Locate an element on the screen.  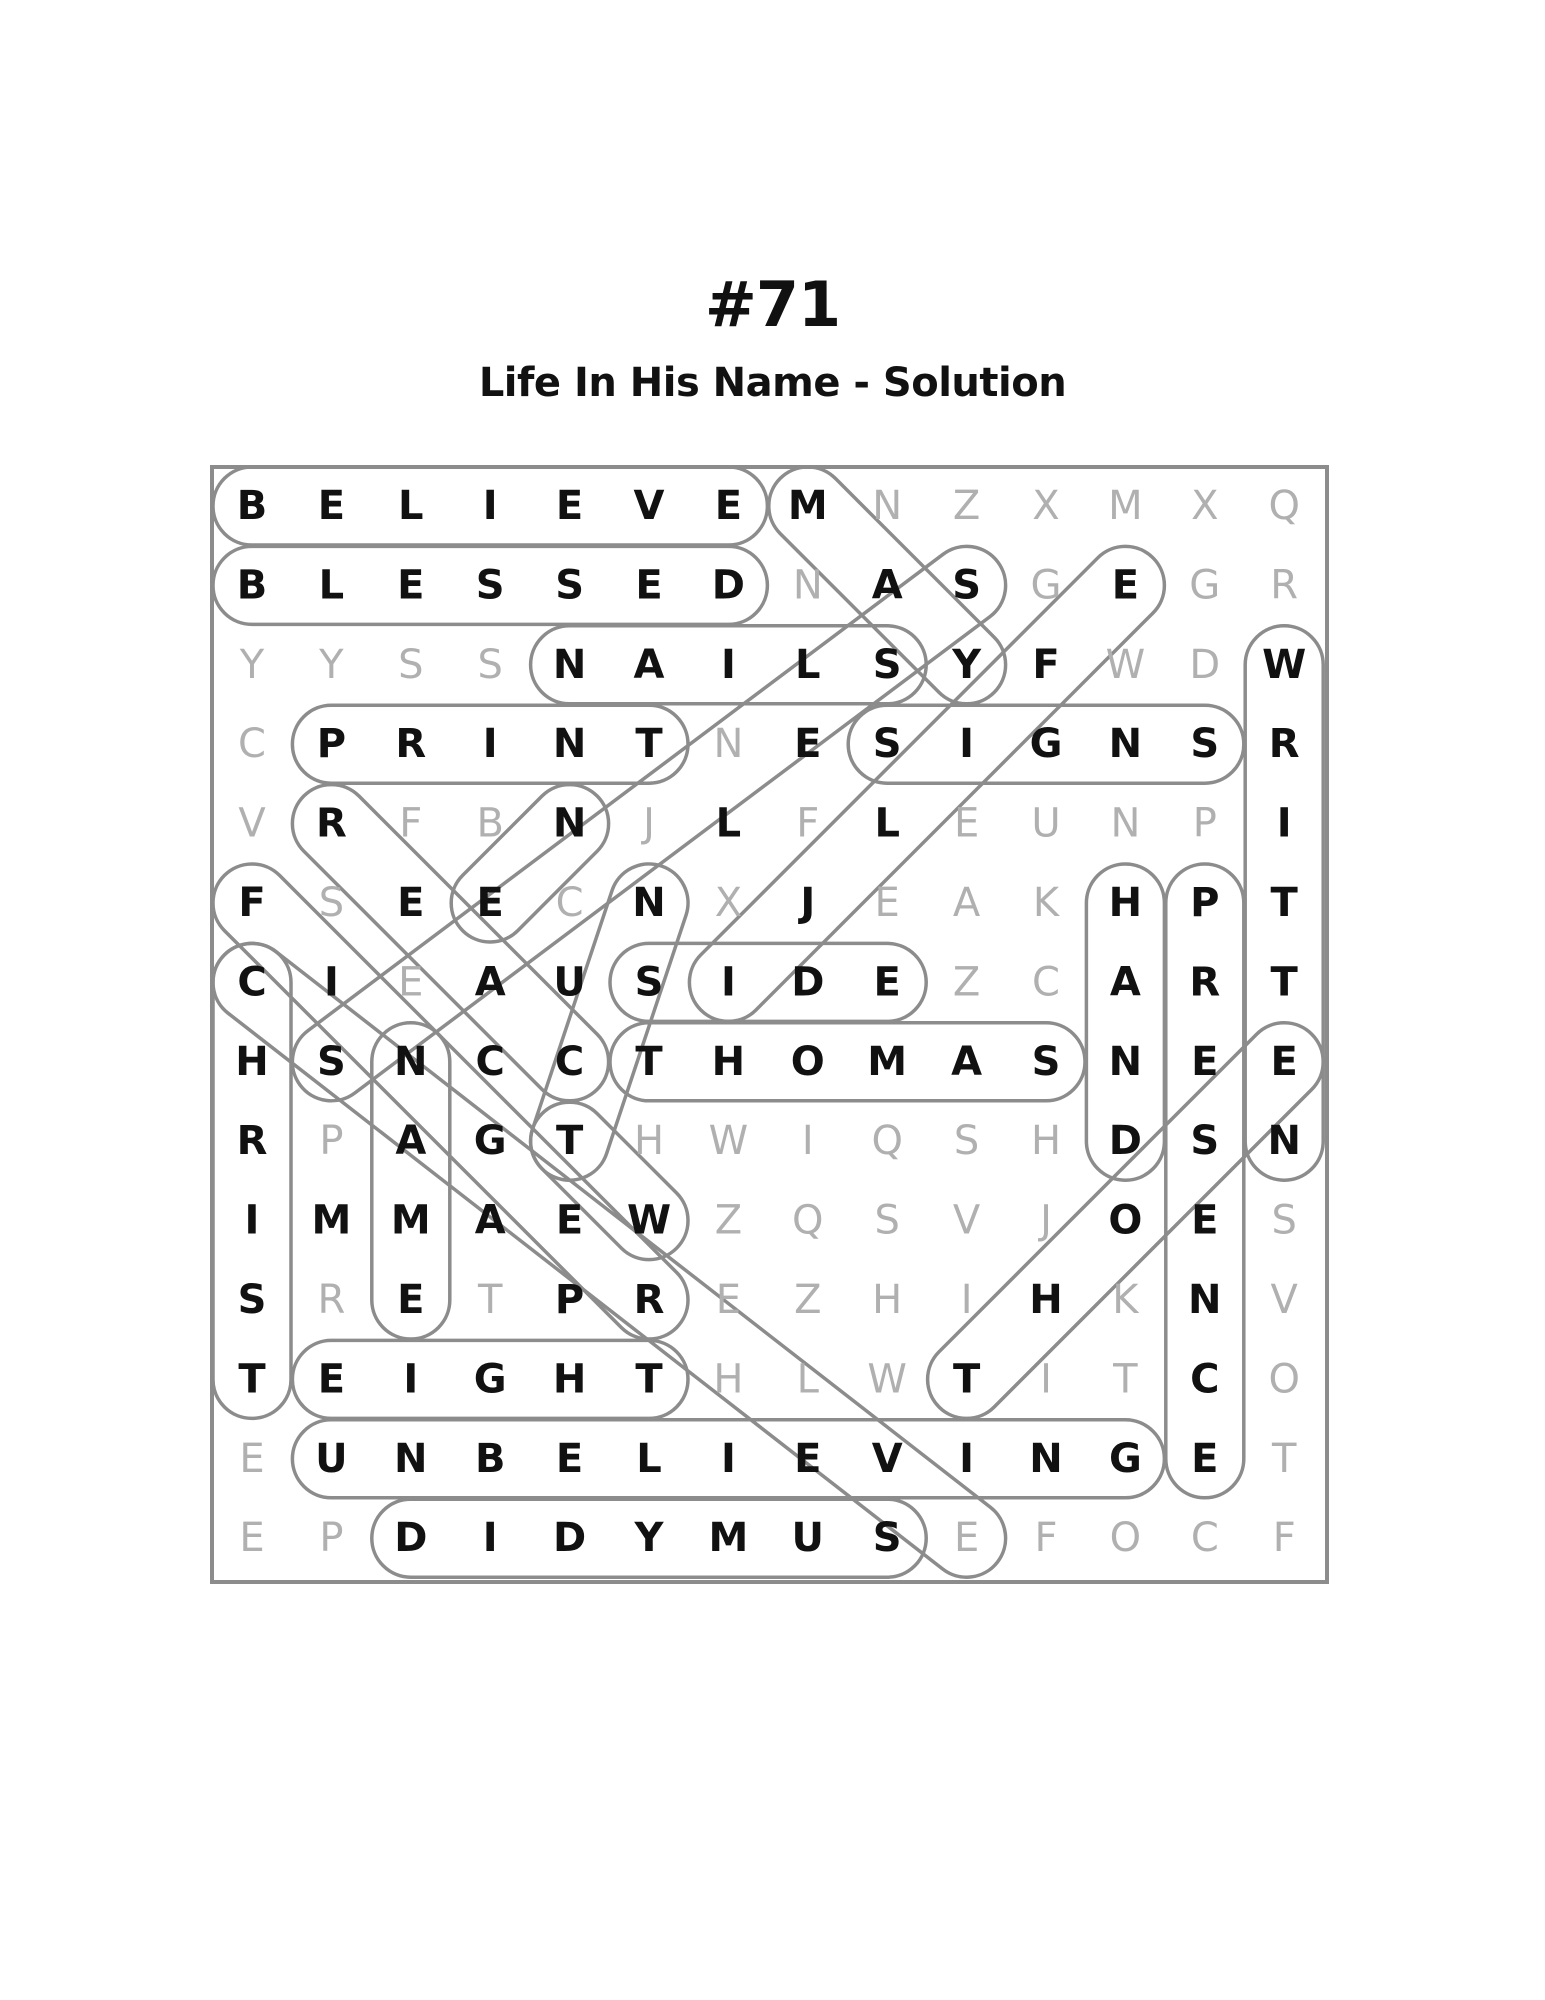
grid-letter: U is located at coordinates (808, 1538).